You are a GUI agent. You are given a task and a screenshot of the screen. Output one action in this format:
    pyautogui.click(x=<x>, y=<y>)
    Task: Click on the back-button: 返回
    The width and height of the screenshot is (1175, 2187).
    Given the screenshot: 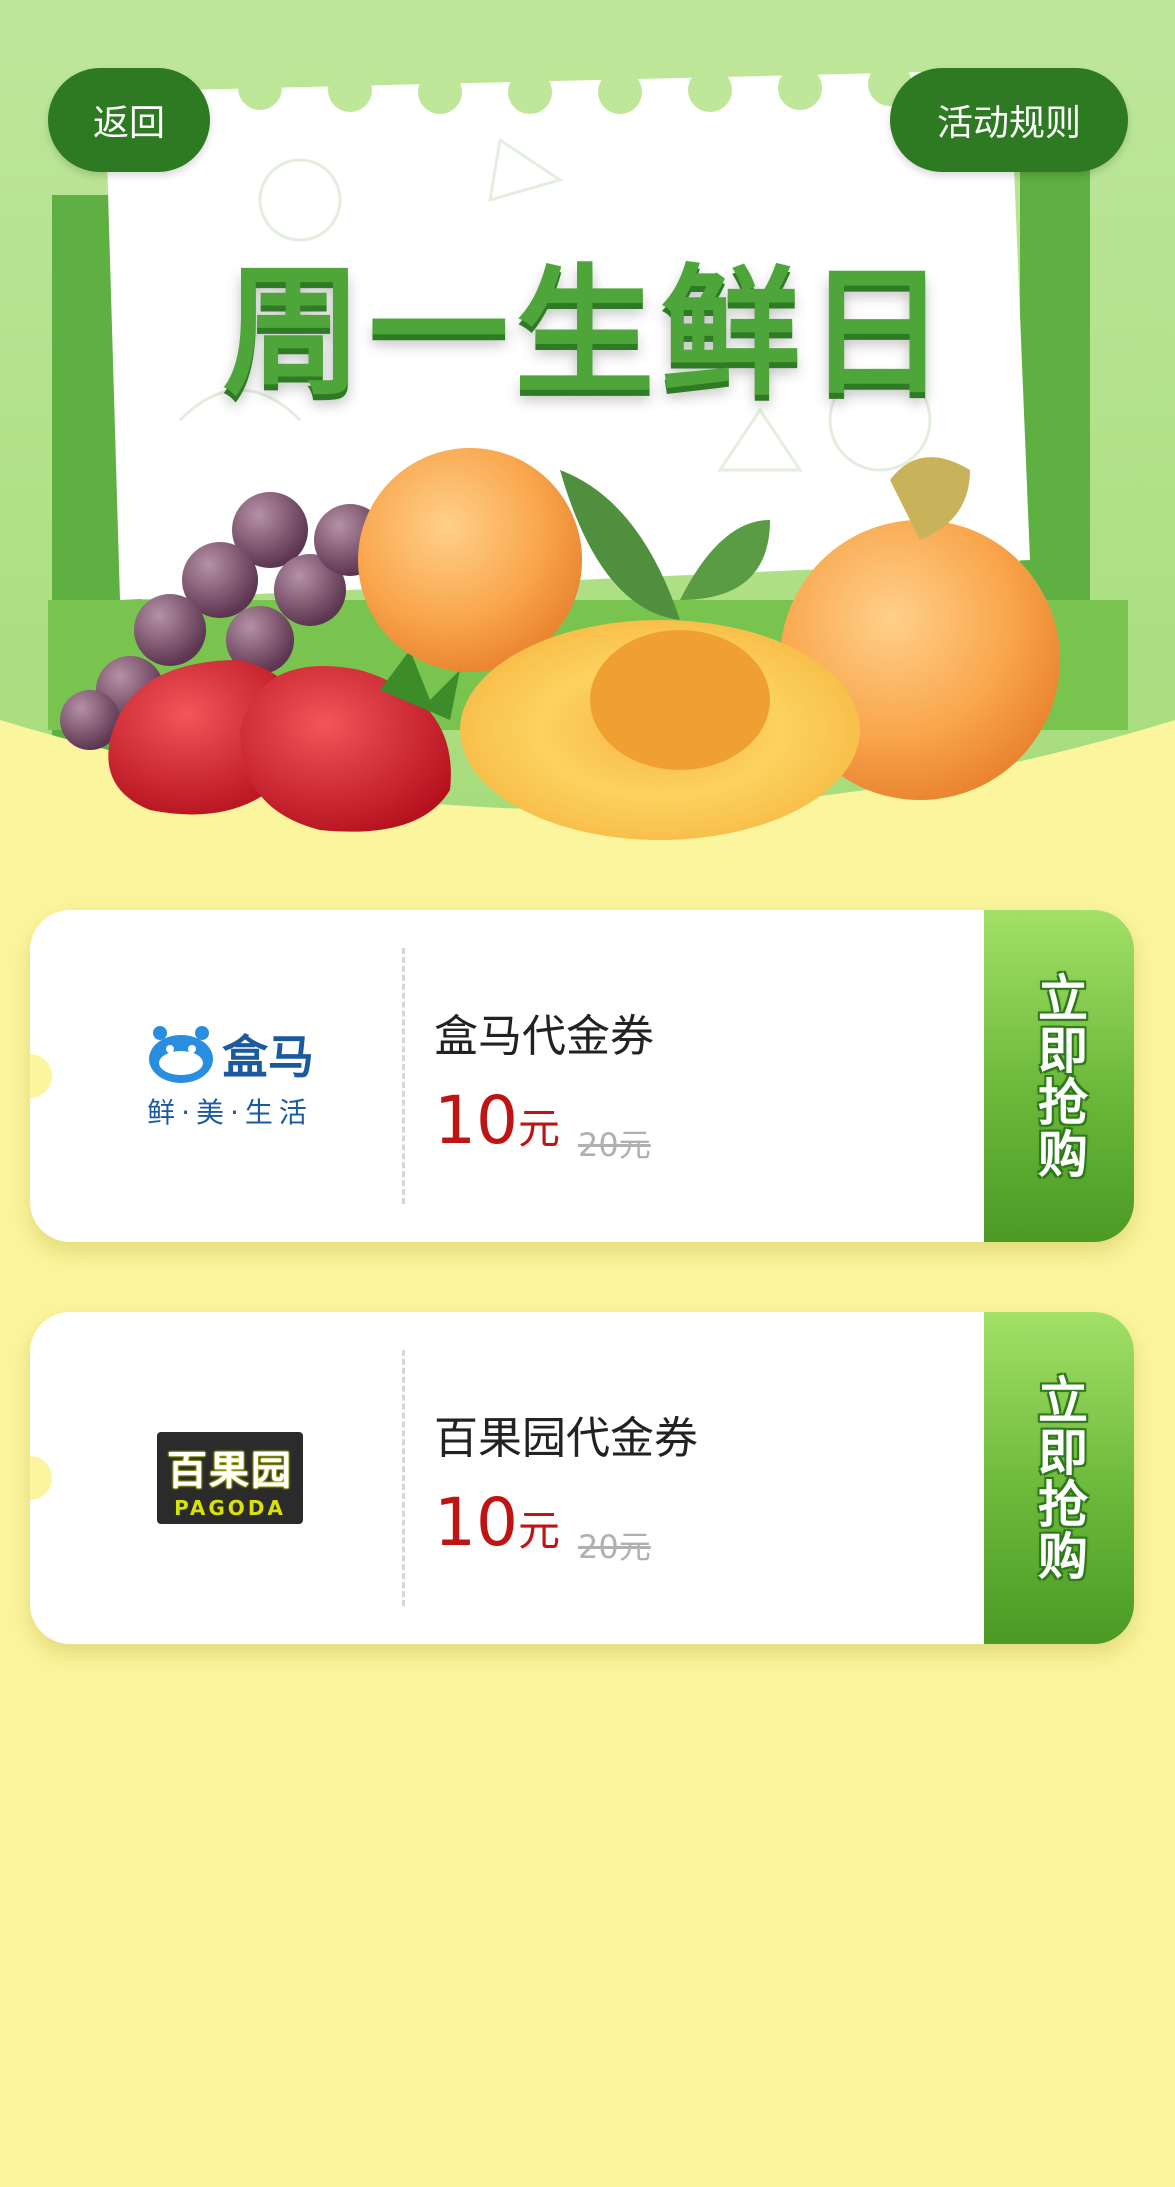 What is the action you would take?
    pyautogui.click(x=129, y=120)
    